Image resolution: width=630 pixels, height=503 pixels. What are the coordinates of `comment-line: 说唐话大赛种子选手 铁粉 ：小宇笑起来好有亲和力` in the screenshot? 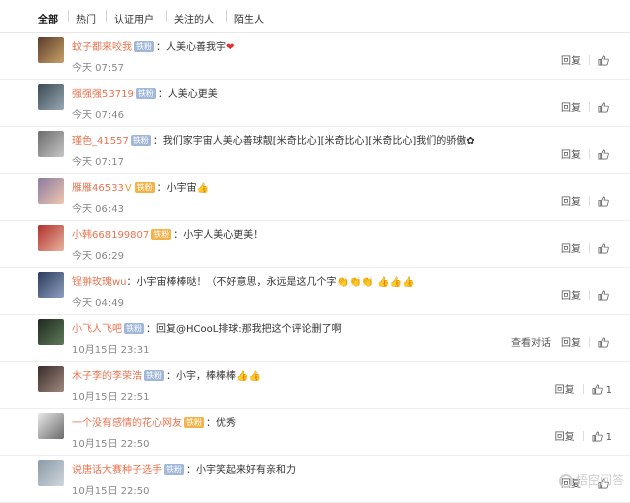 It's located at (184, 468).